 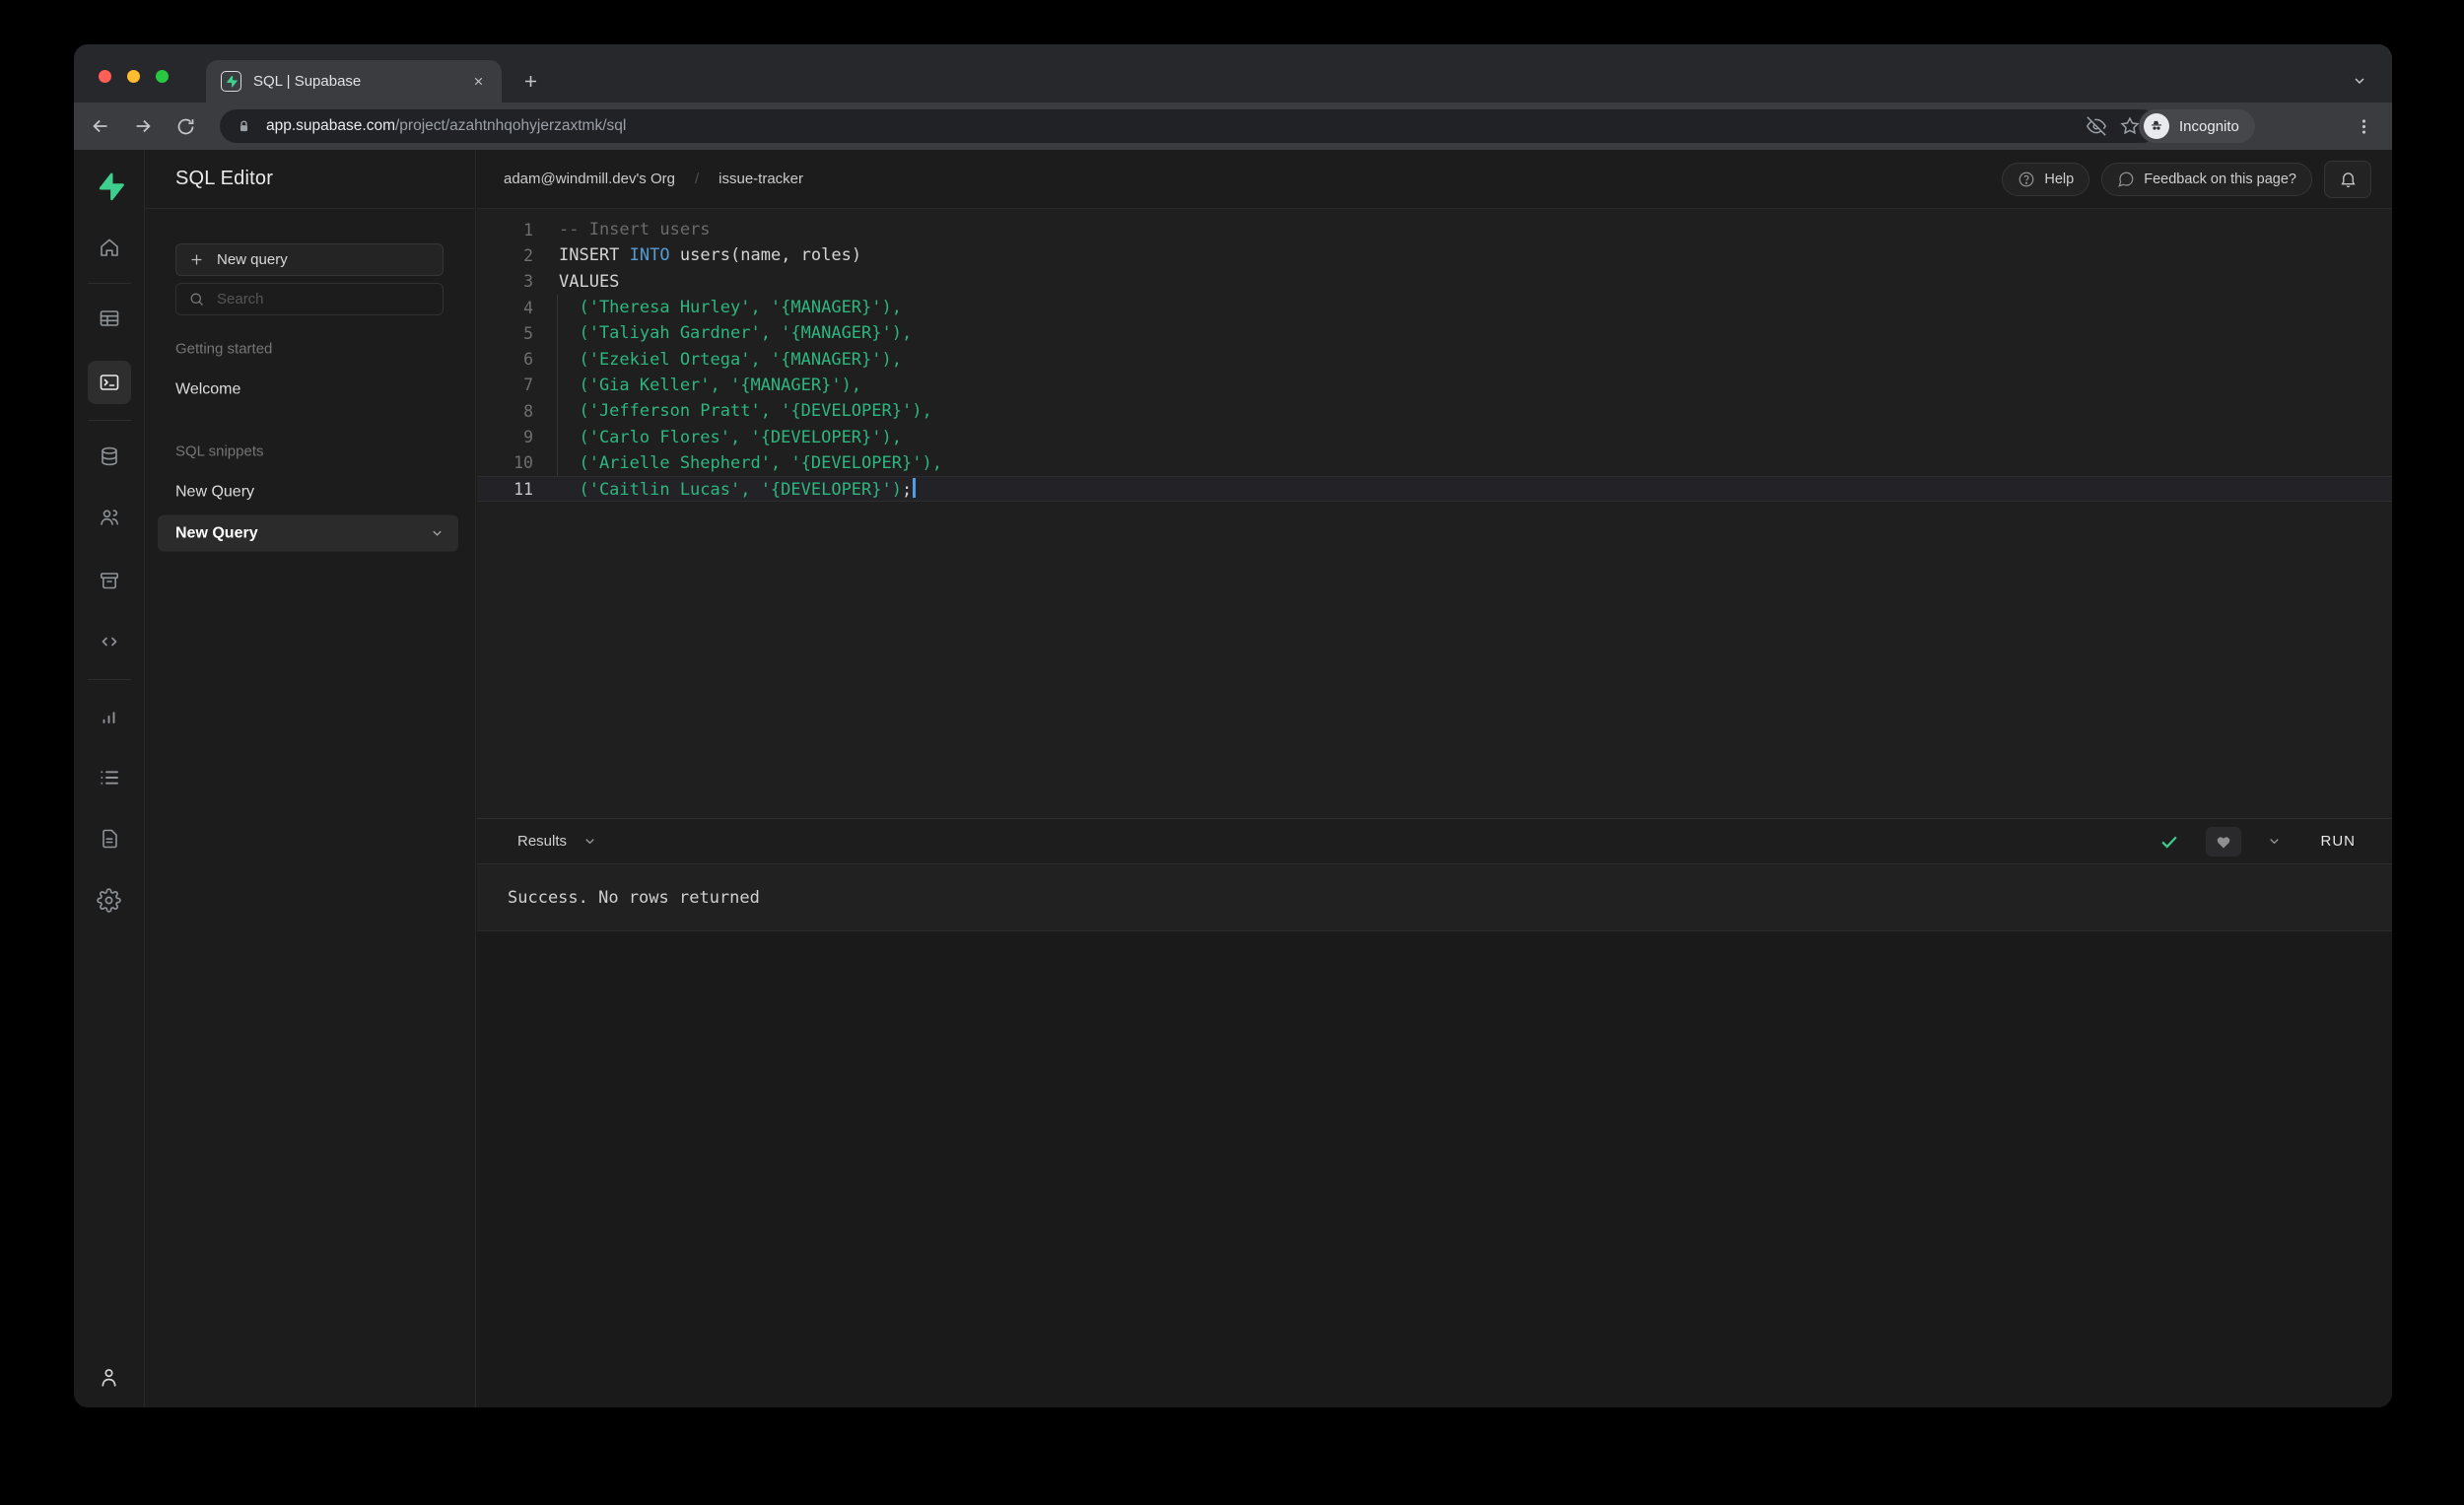 I want to click on help-button: Help, so click(x=2046, y=179).